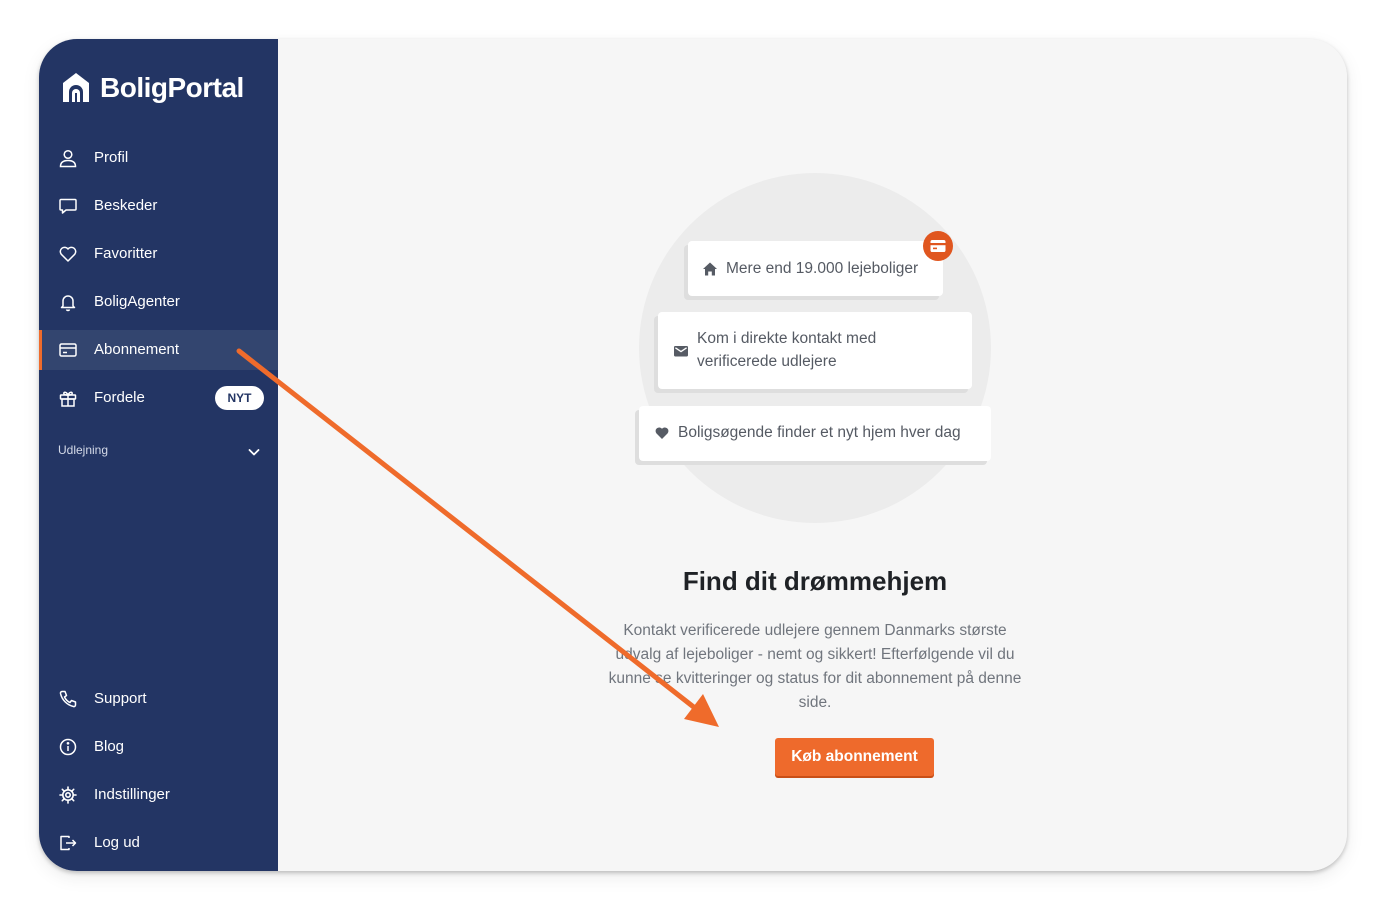  Describe the element at coordinates (68, 747) in the screenshot. I see `info-icon` at that location.